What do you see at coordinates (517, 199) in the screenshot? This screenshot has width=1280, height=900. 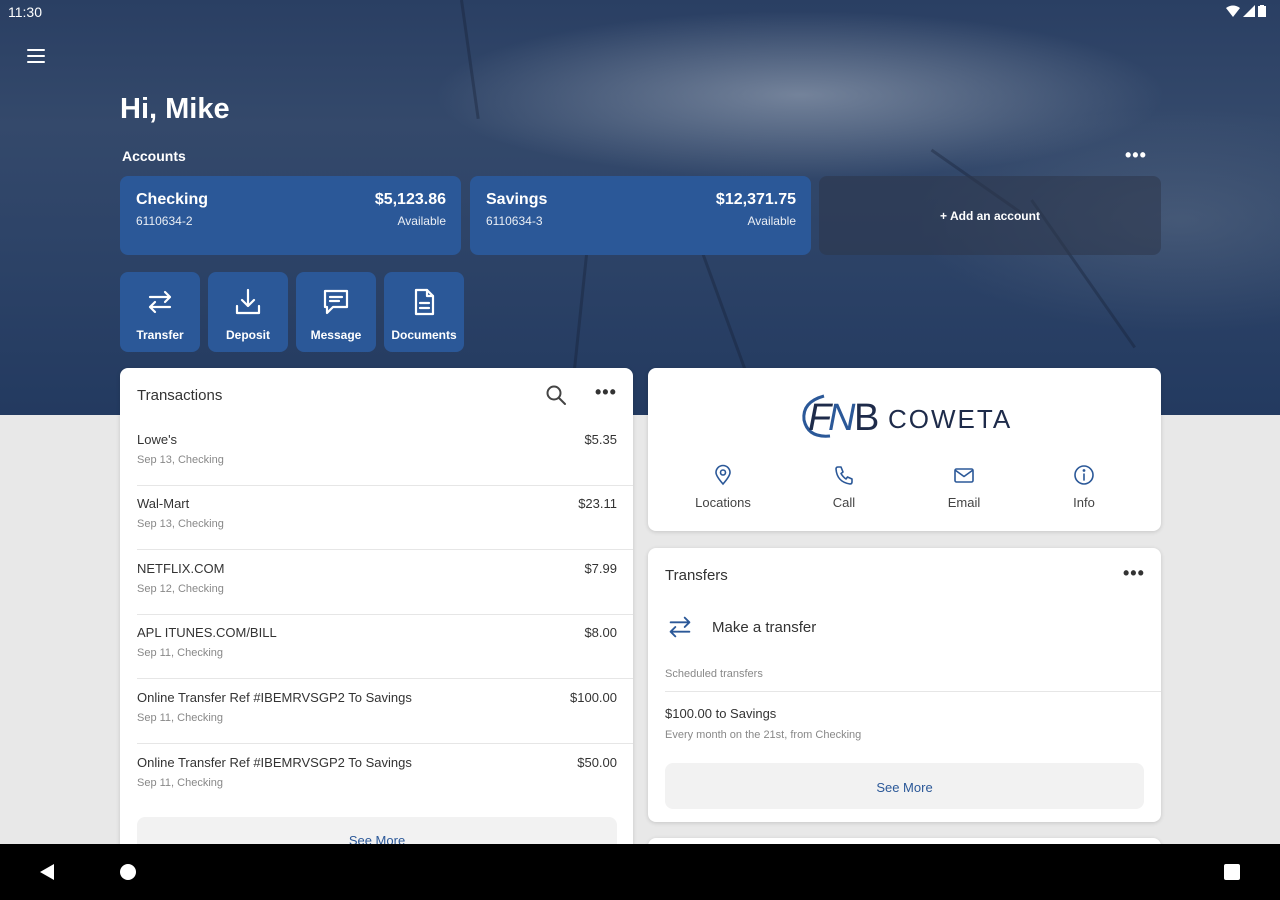 I see `account-name: Savings` at bounding box center [517, 199].